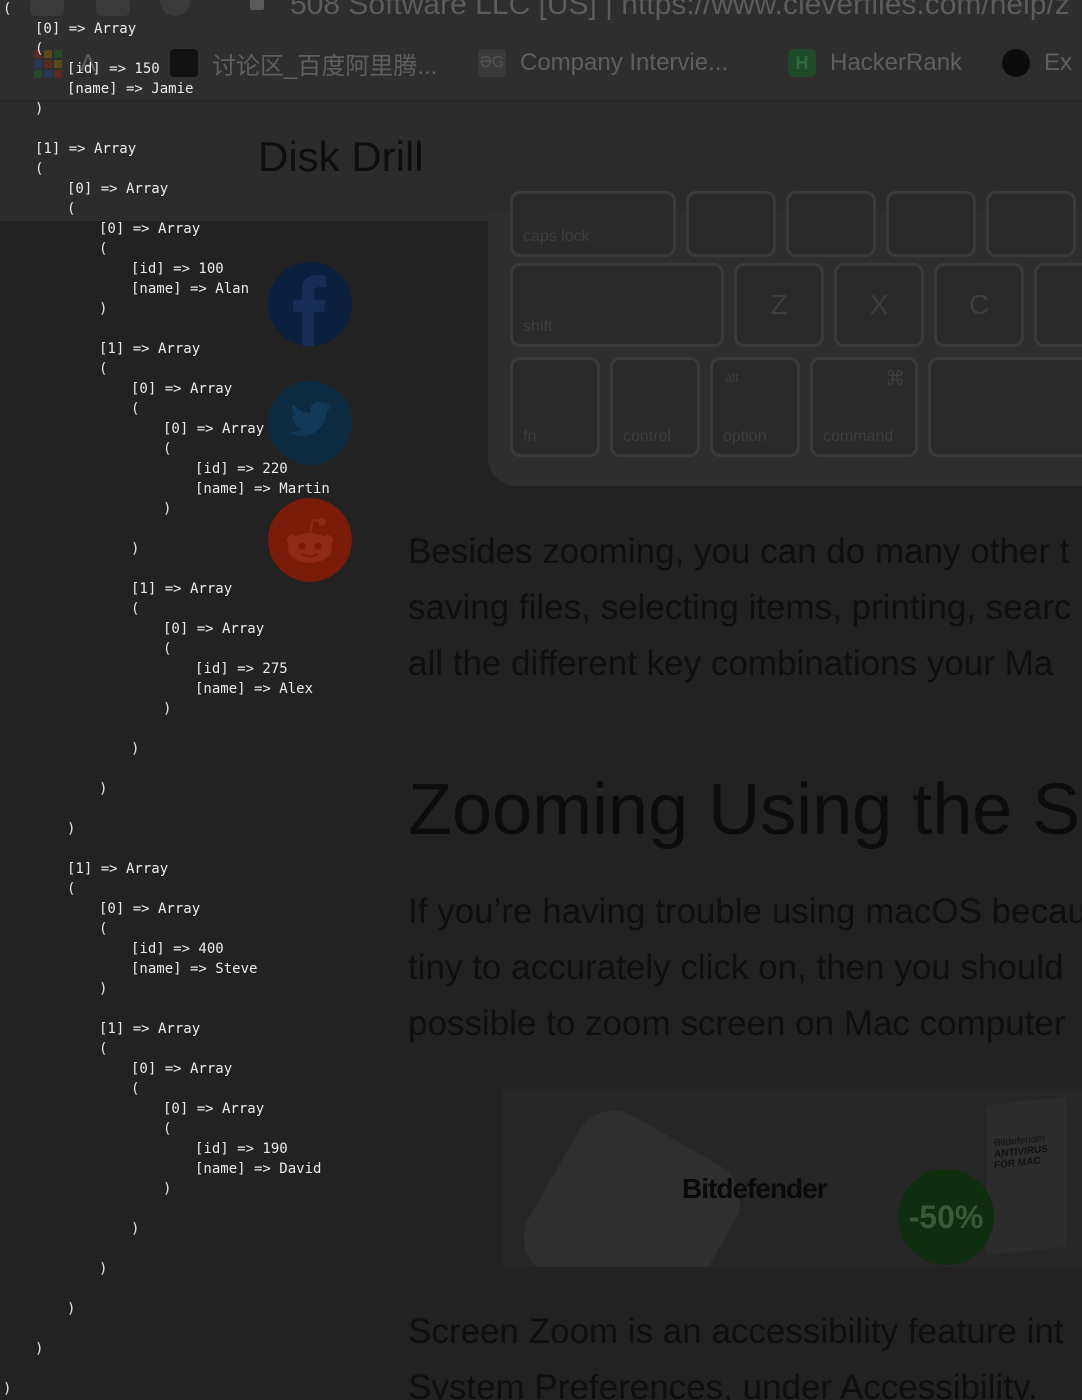 This screenshot has width=1082, height=1400. I want to click on key-label: control, so click(647, 436).